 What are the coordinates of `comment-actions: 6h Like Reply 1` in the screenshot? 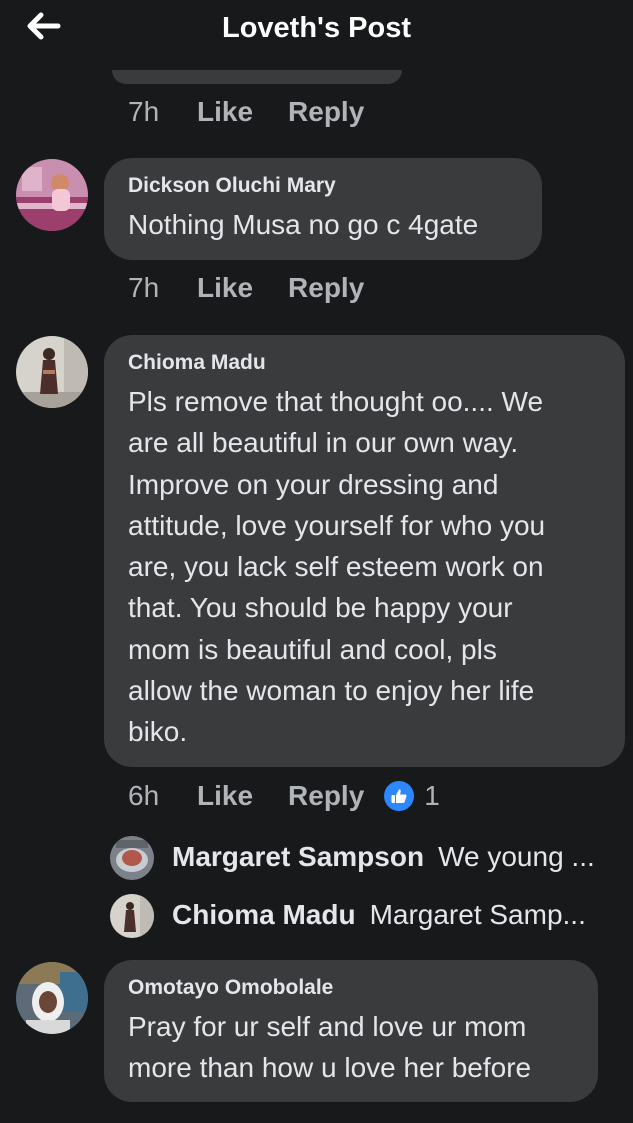 It's located at (284, 796).